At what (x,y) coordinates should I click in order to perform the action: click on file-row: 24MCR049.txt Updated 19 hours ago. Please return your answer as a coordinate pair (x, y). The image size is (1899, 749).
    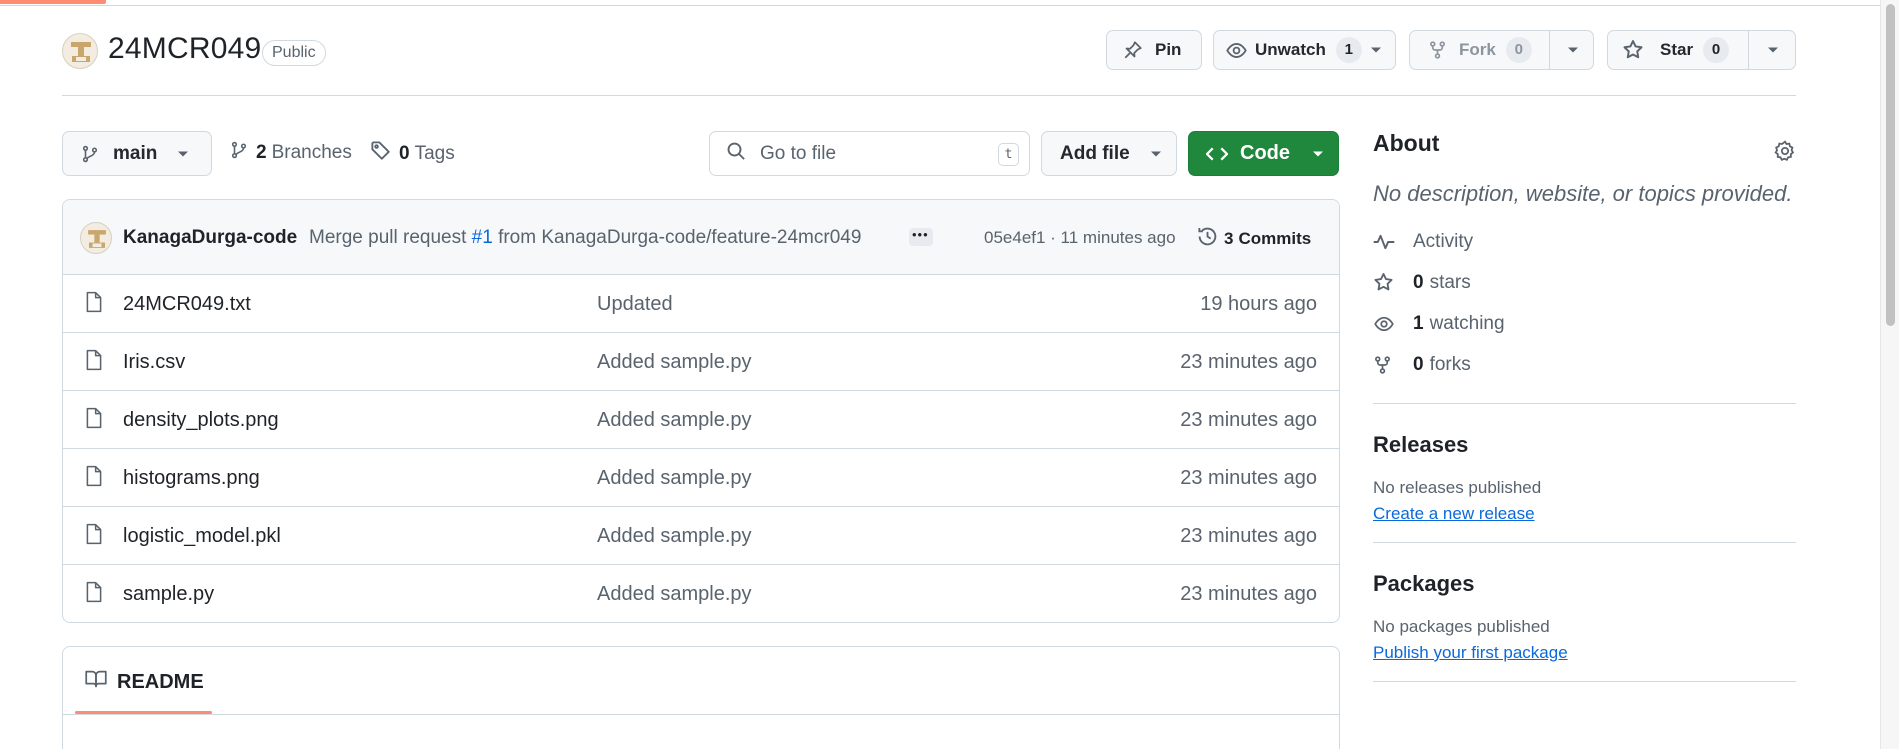
    Looking at the image, I should click on (701, 304).